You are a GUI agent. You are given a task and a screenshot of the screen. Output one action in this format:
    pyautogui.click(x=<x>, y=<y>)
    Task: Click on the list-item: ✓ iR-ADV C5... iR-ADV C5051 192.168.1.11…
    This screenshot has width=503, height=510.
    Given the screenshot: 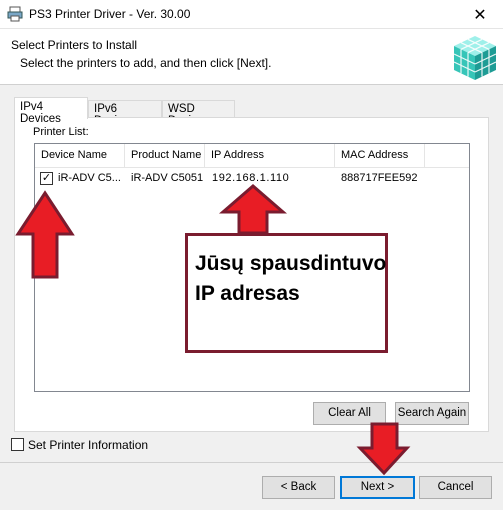 What is the action you would take?
    pyautogui.click(x=252, y=179)
    